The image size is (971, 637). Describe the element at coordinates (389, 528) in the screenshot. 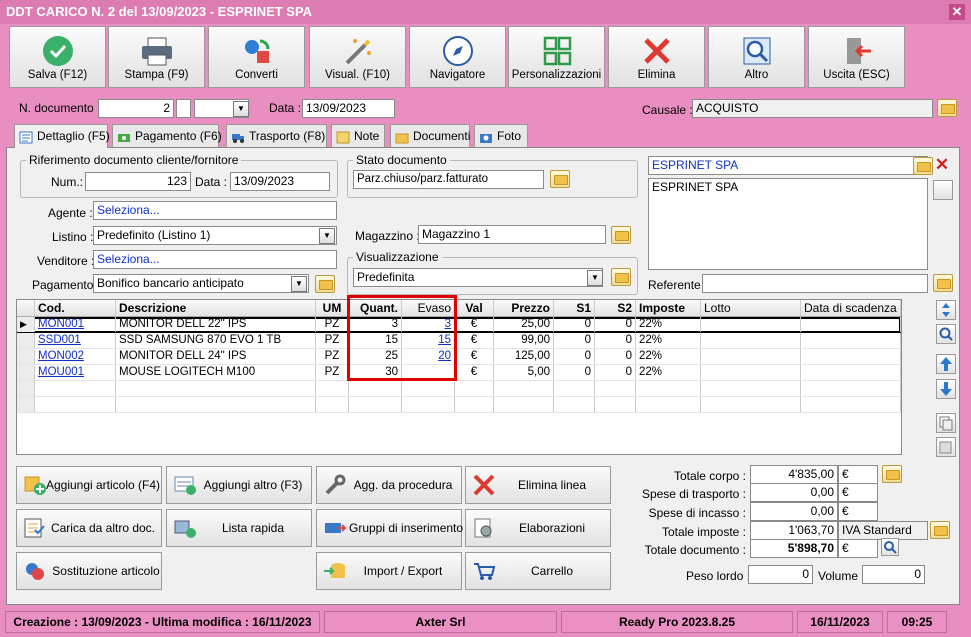

I see `insertion-groups-button: Gruppi di inserimento` at that location.